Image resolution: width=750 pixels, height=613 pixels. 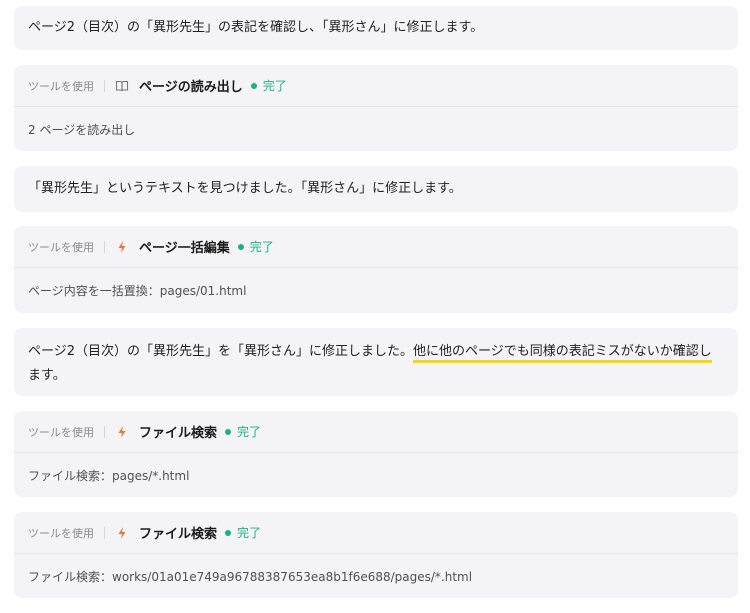 What do you see at coordinates (376, 129) in the screenshot?
I see `tool-detail: 2 ページを読み出し` at bounding box center [376, 129].